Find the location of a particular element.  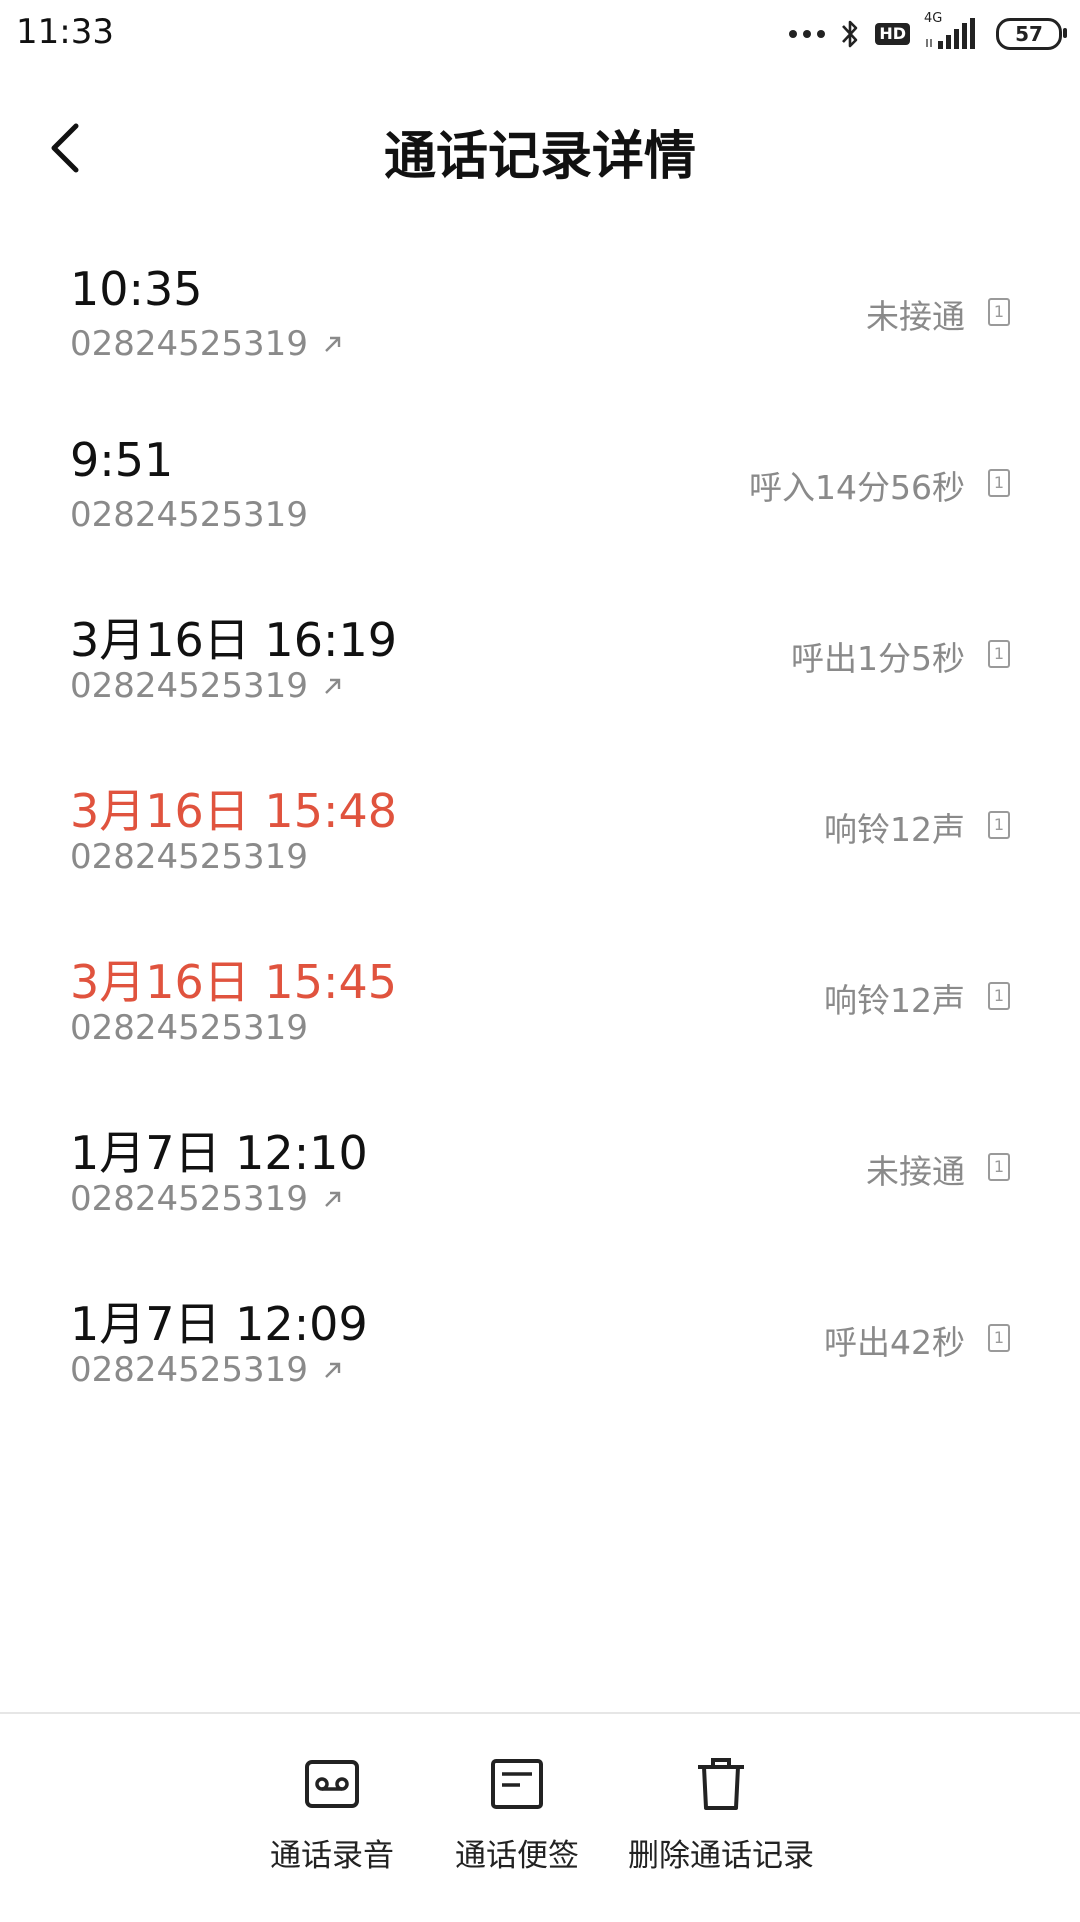

call-record-row: 1月7日 12:10 02824525319 未接通 1 is located at coordinates (540, 1180).